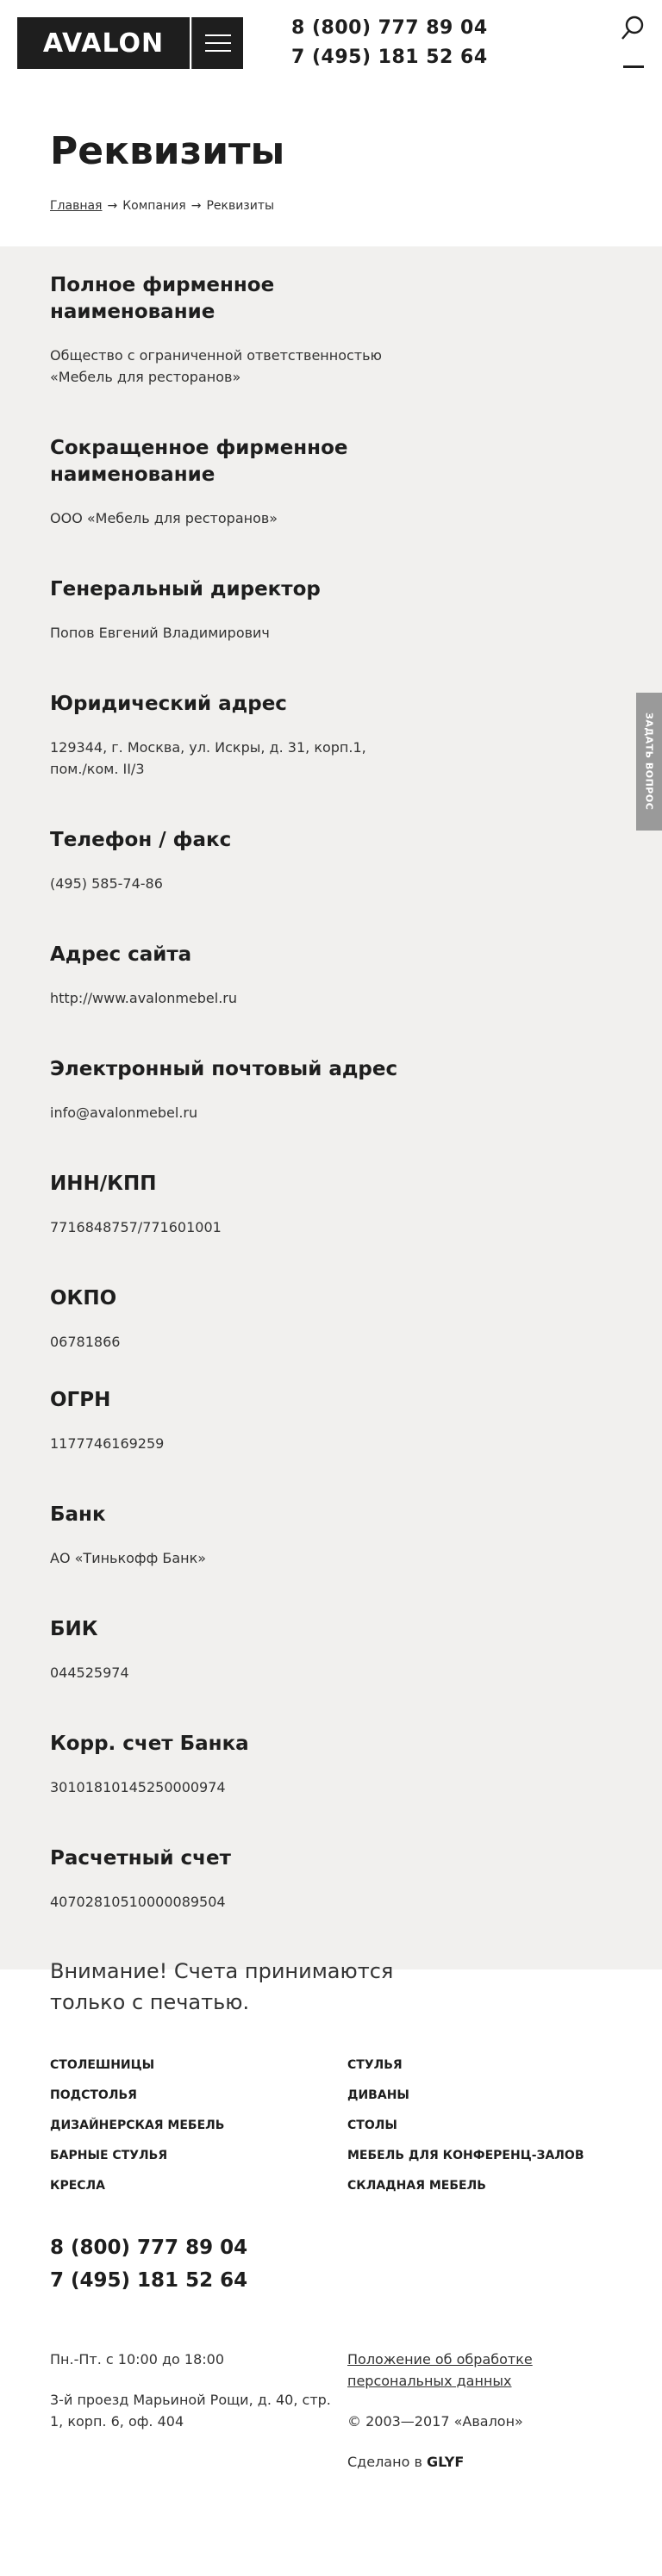 The height and width of the screenshot is (2576, 662). What do you see at coordinates (476, 2066) in the screenshot?
I see `footer-menu-item: СТУЛЬЯ` at bounding box center [476, 2066].